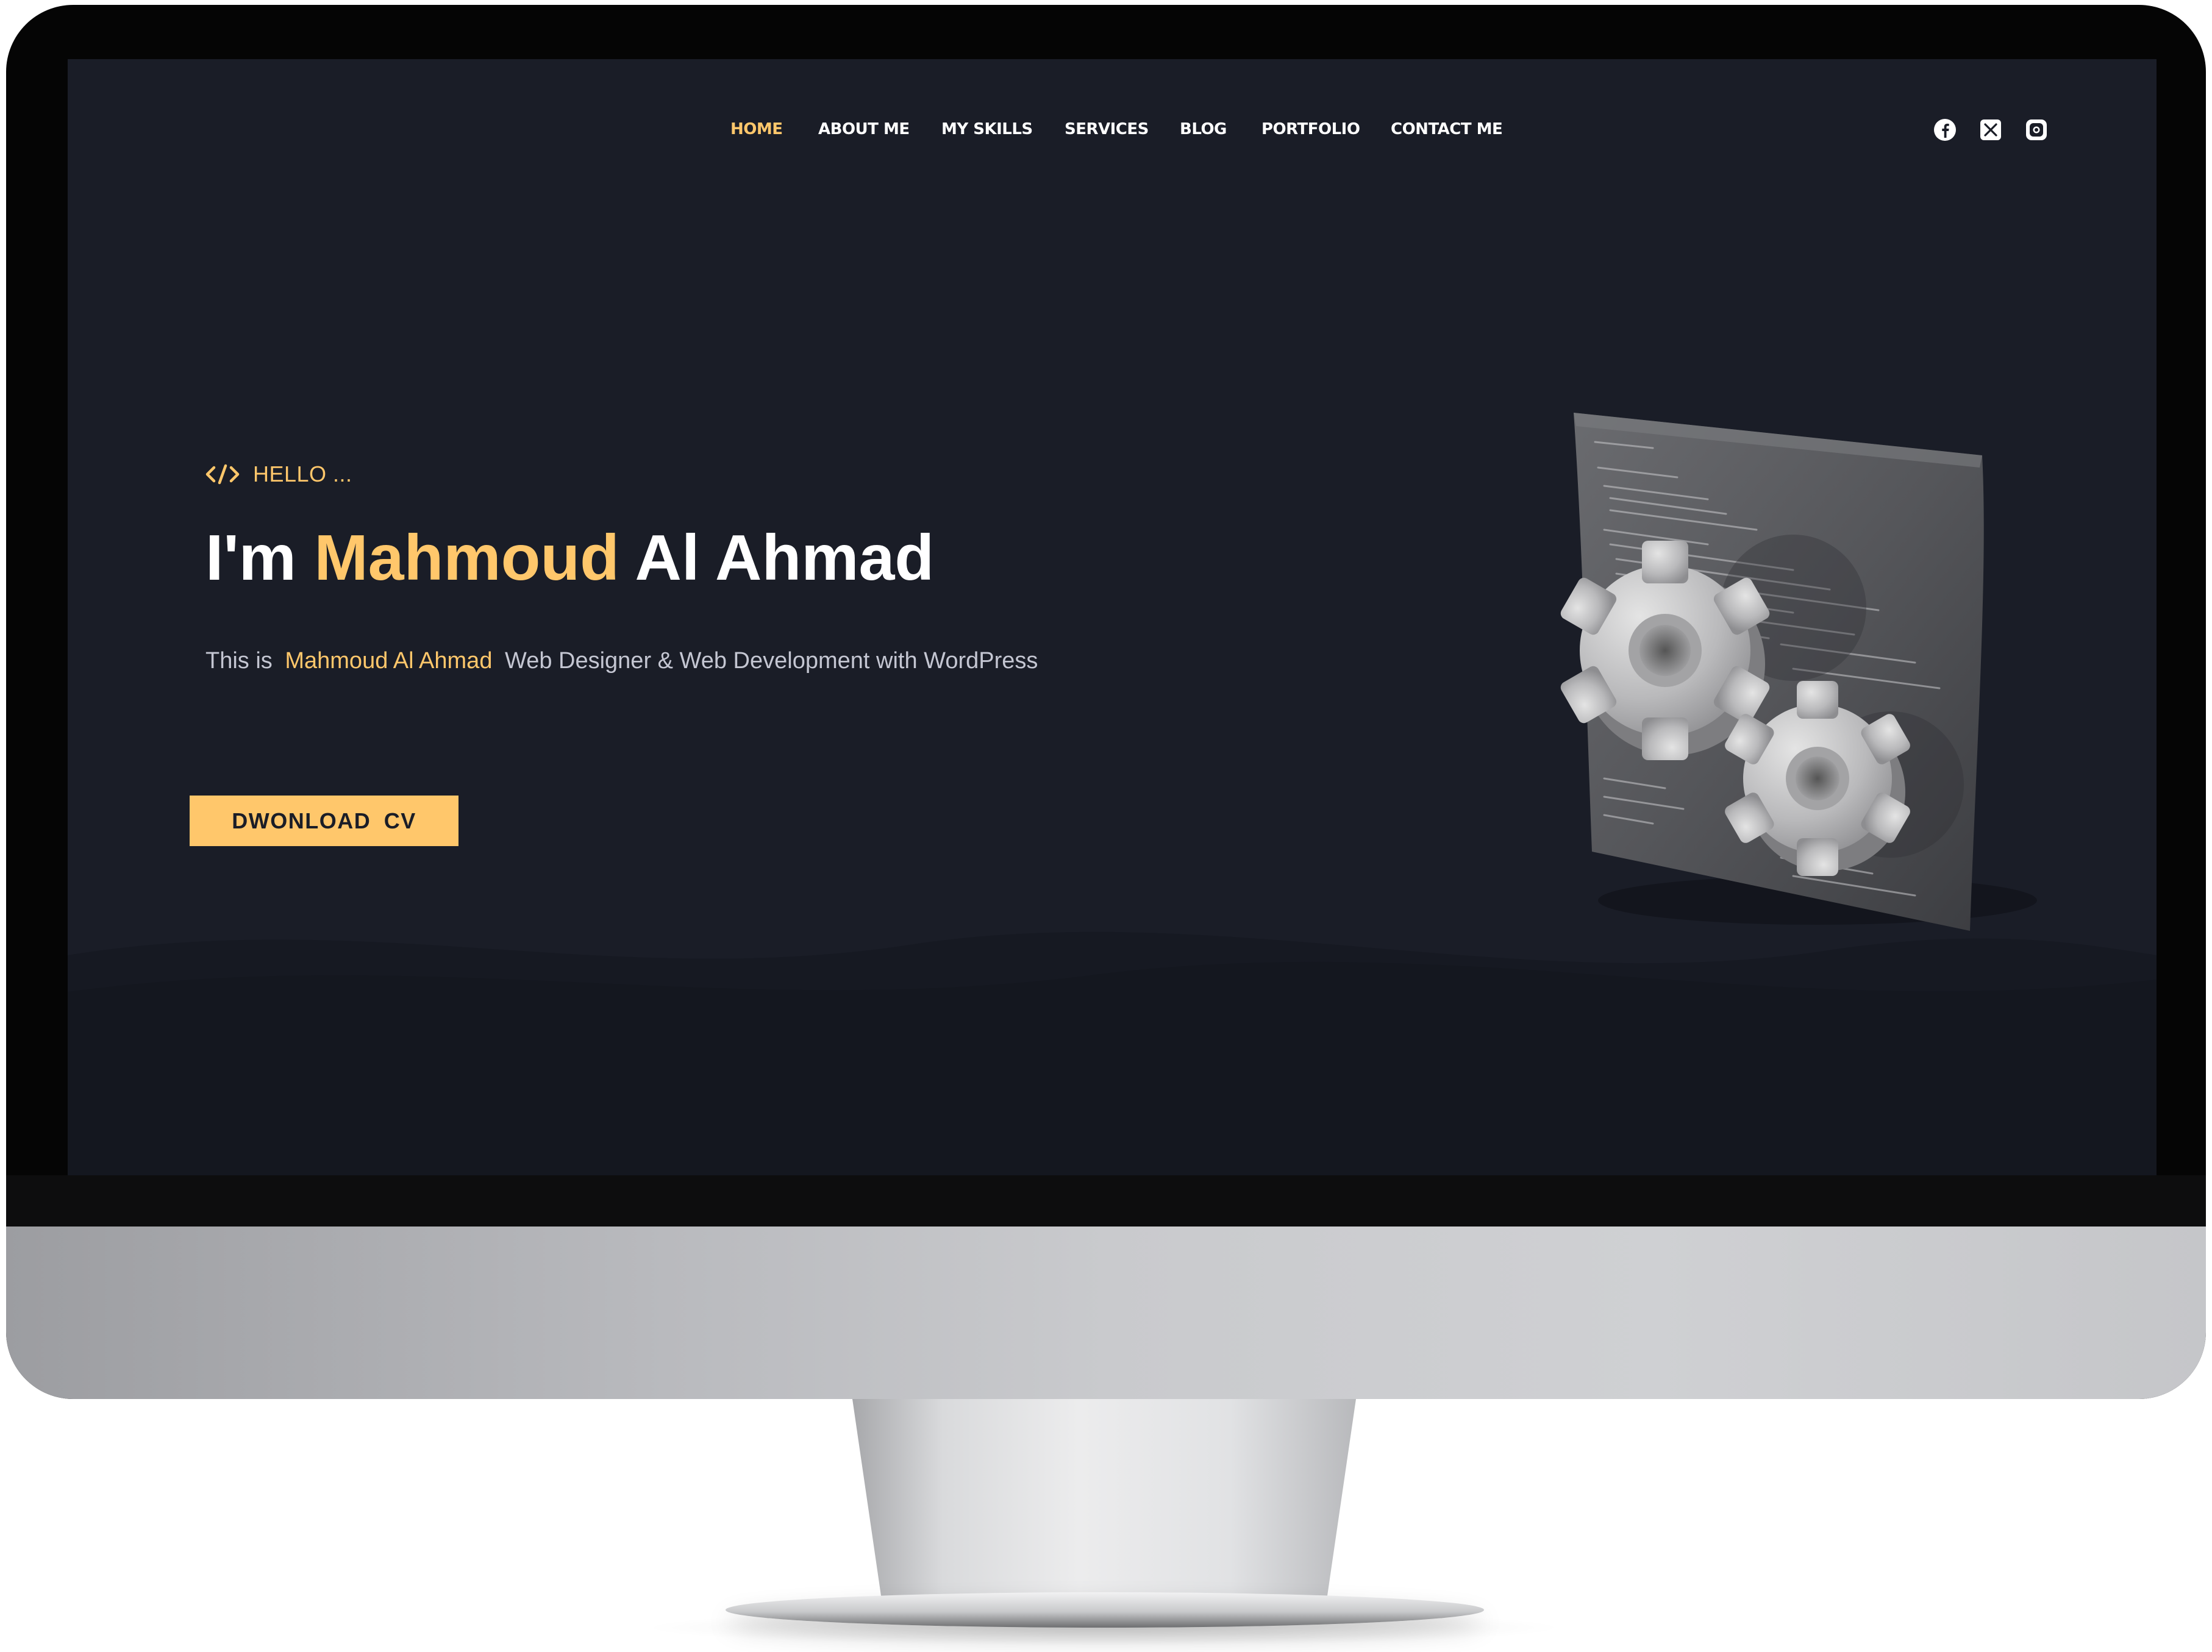 The width and height of the screenshot is (2212, 1652). What do you see at coordinates (239, 661) in the screenshot?
I see `subtitle-prefix: This is` at bounding box center [239, 661].